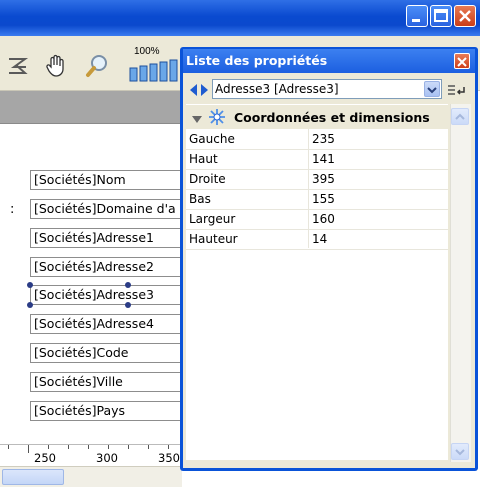  I want to click on property-name: Gauche, so click(212, 139).